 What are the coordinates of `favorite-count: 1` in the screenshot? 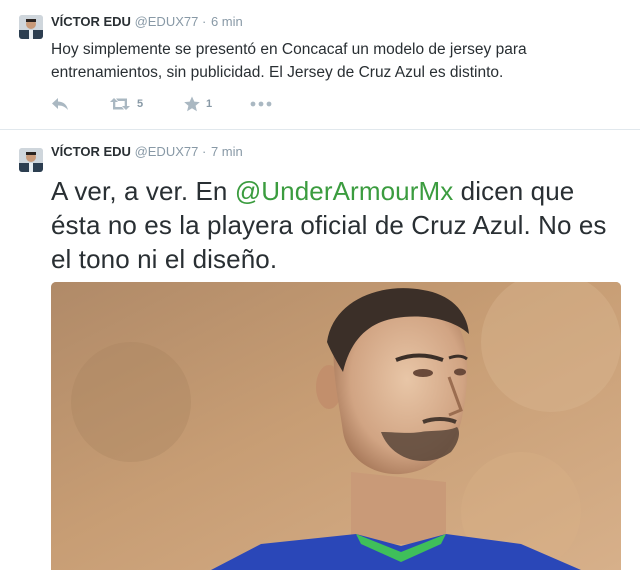 It's located at (209, 104).